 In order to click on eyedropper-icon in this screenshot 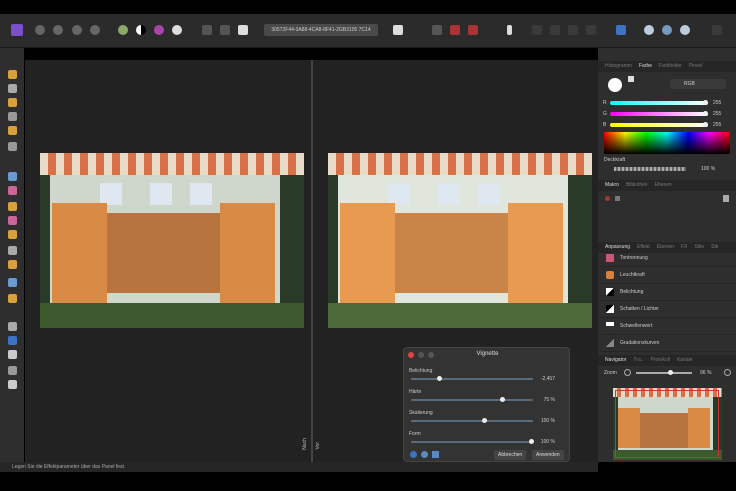, I will do `click(631, 79)`.